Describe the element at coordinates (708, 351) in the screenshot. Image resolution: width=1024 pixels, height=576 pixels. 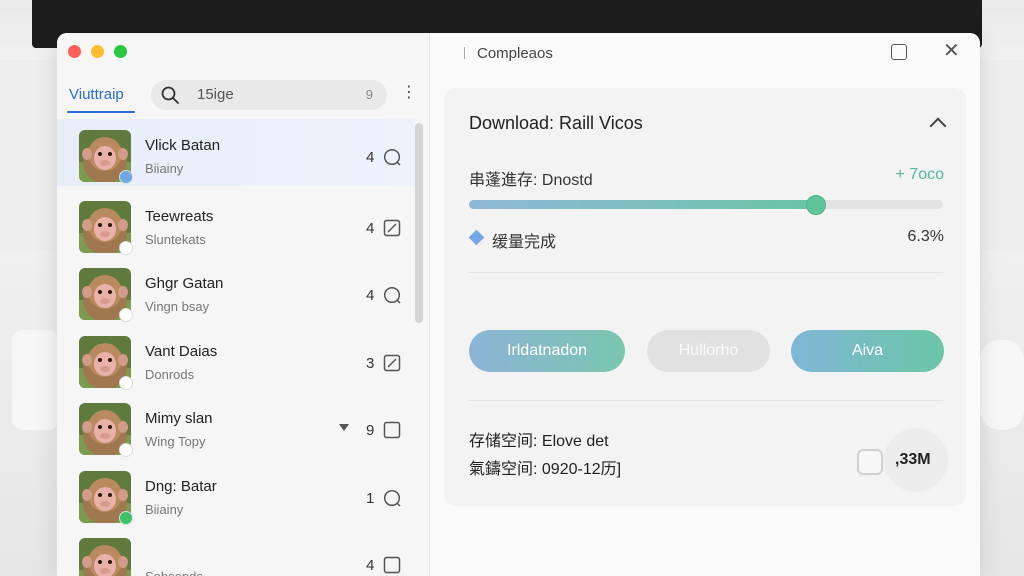
I see `action-button-2: Hullorho` at that location.